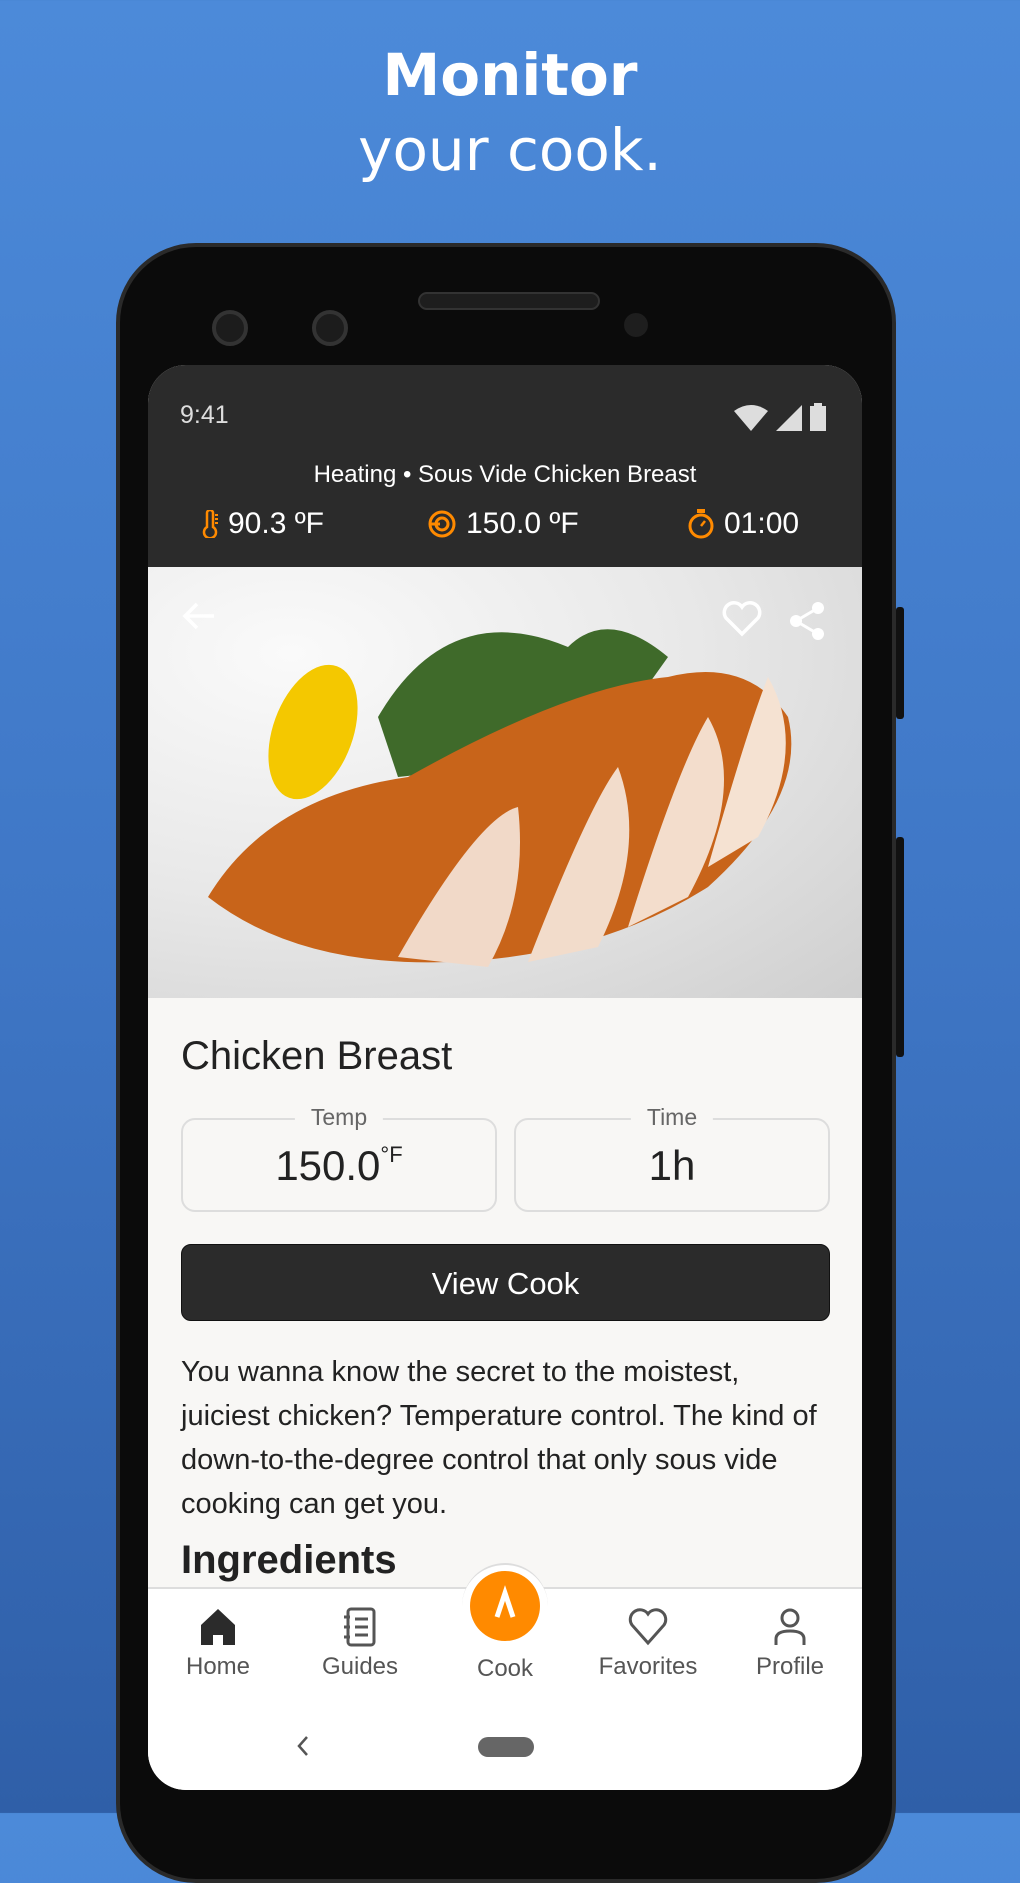 This screenshot has height=1883, width=1020. Describe the element at coordinates (742, 619) in the screenshot. I see `favorite-heart-icon` at that location.